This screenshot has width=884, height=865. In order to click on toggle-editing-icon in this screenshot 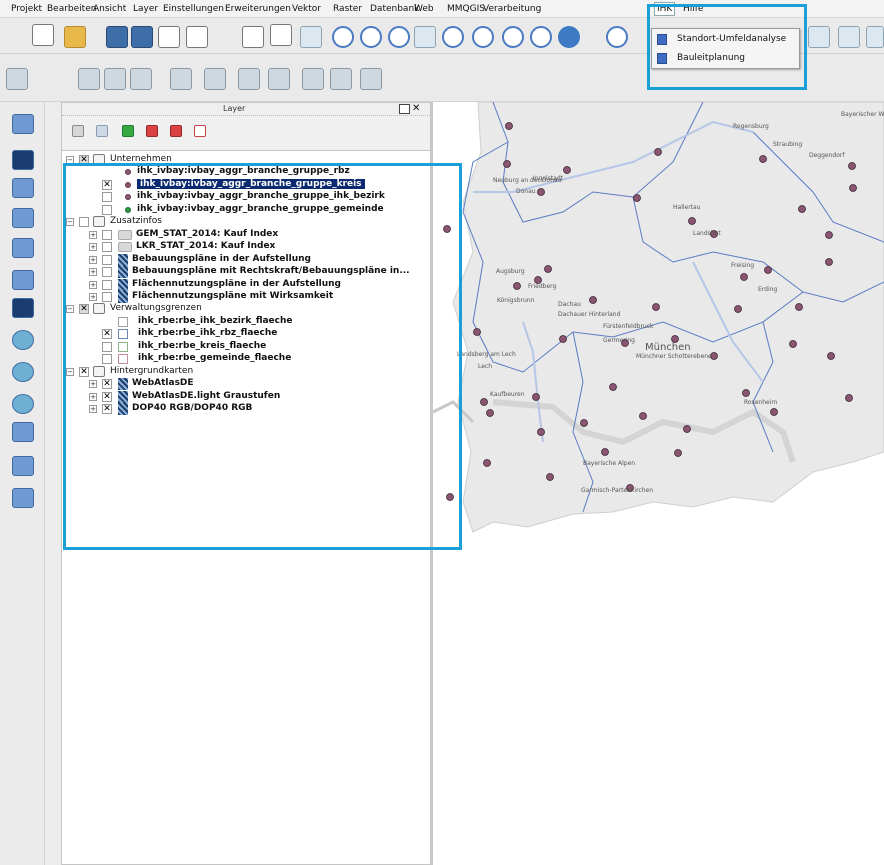, I will do `click(17, 79)`.